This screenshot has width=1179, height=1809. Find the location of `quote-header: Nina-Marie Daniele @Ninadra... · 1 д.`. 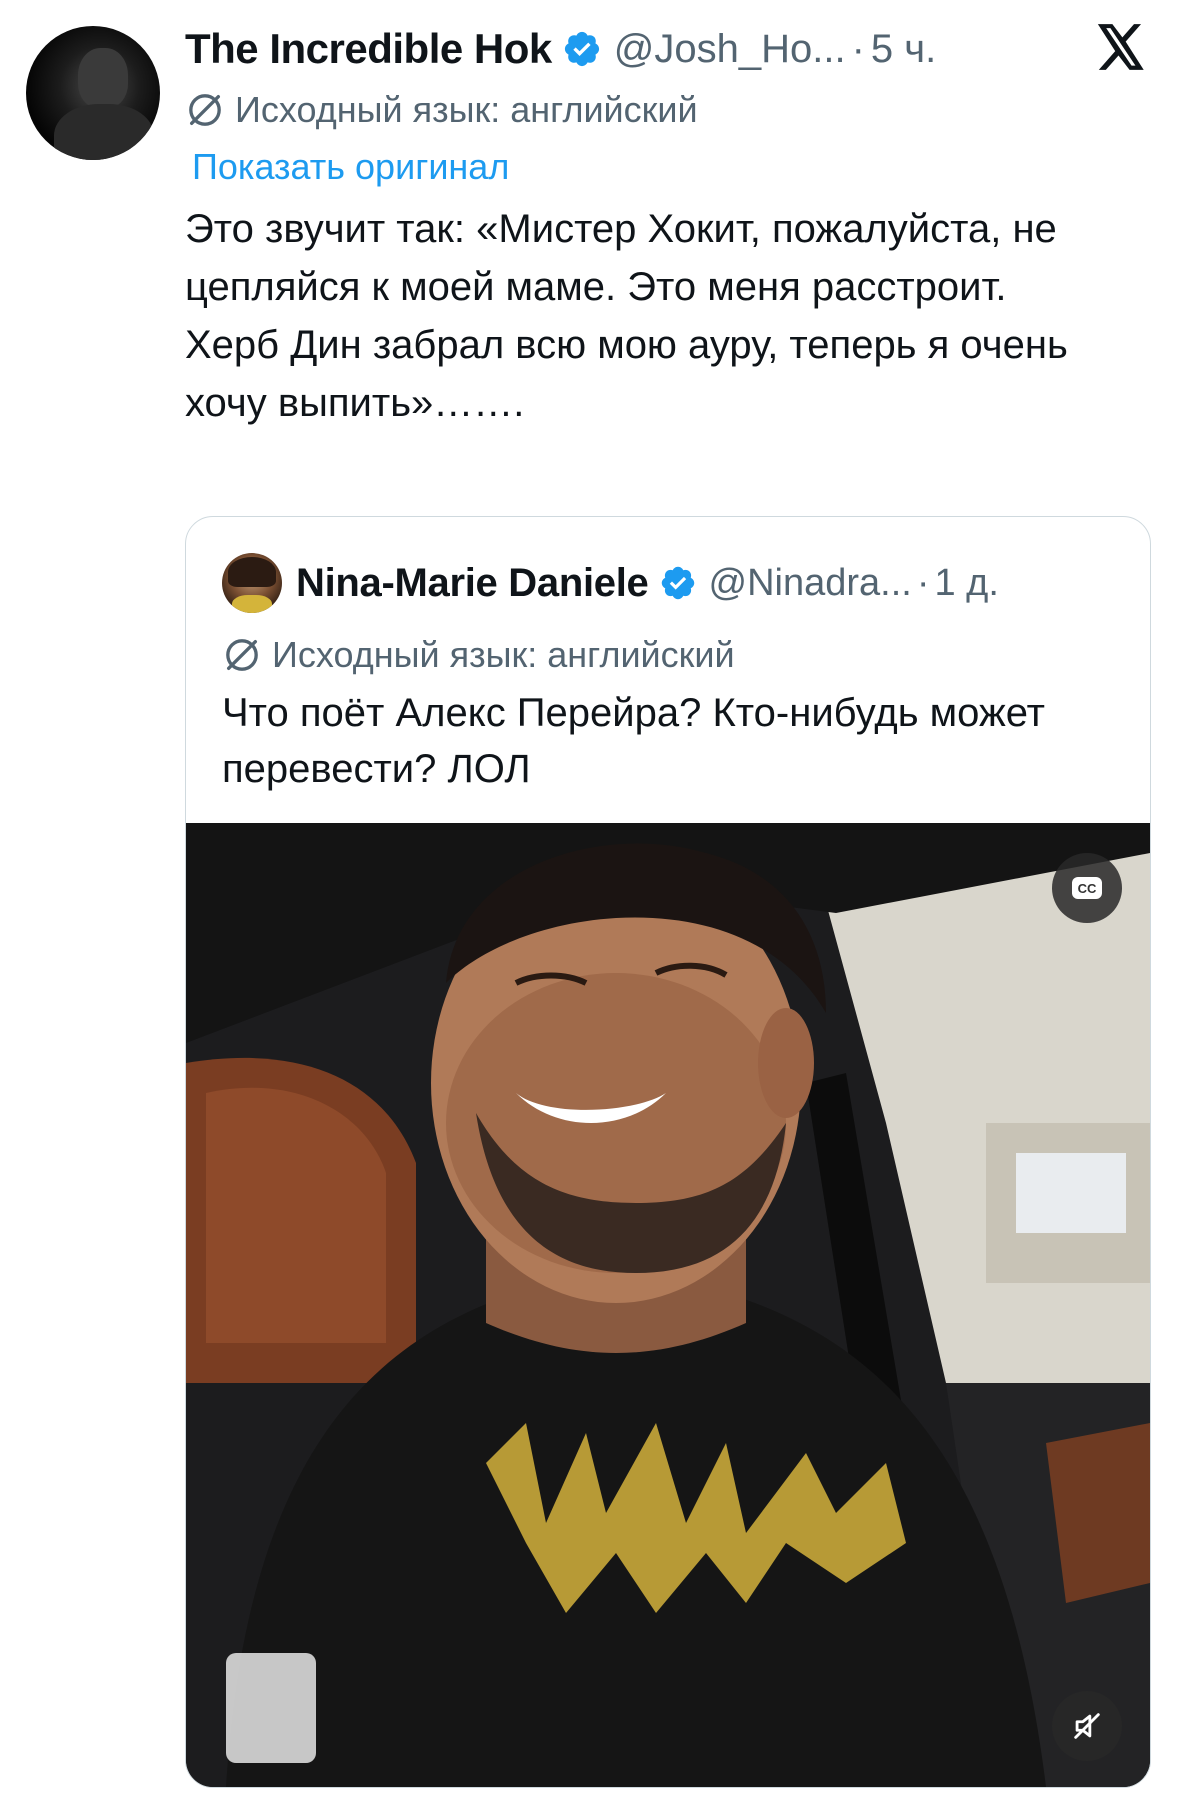

quote-header: Nina-Marie Daniele @Ninadra... · 1 д. is located at coordinates (647, 583).